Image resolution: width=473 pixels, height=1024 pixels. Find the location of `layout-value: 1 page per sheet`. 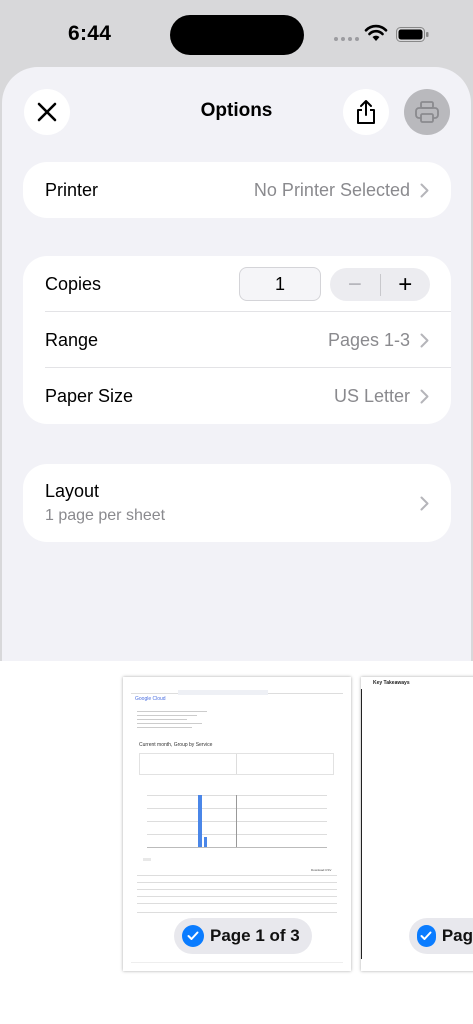

layout-value: 1 page per sheet is located at coordinates (105, 515).